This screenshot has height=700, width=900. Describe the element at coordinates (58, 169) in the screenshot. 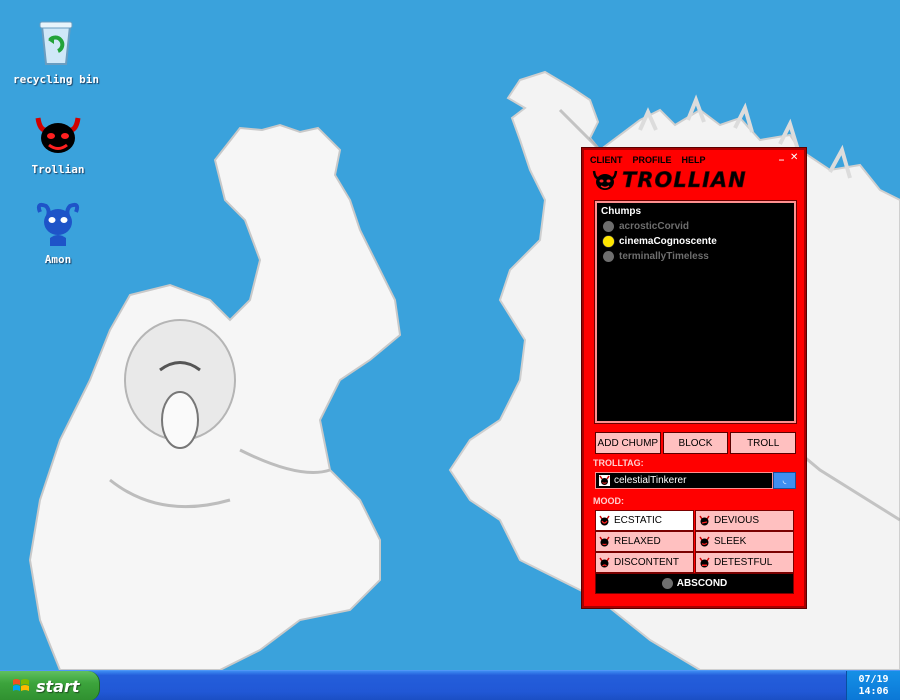

I see `desktop-icon-label: Trollian` at that location.